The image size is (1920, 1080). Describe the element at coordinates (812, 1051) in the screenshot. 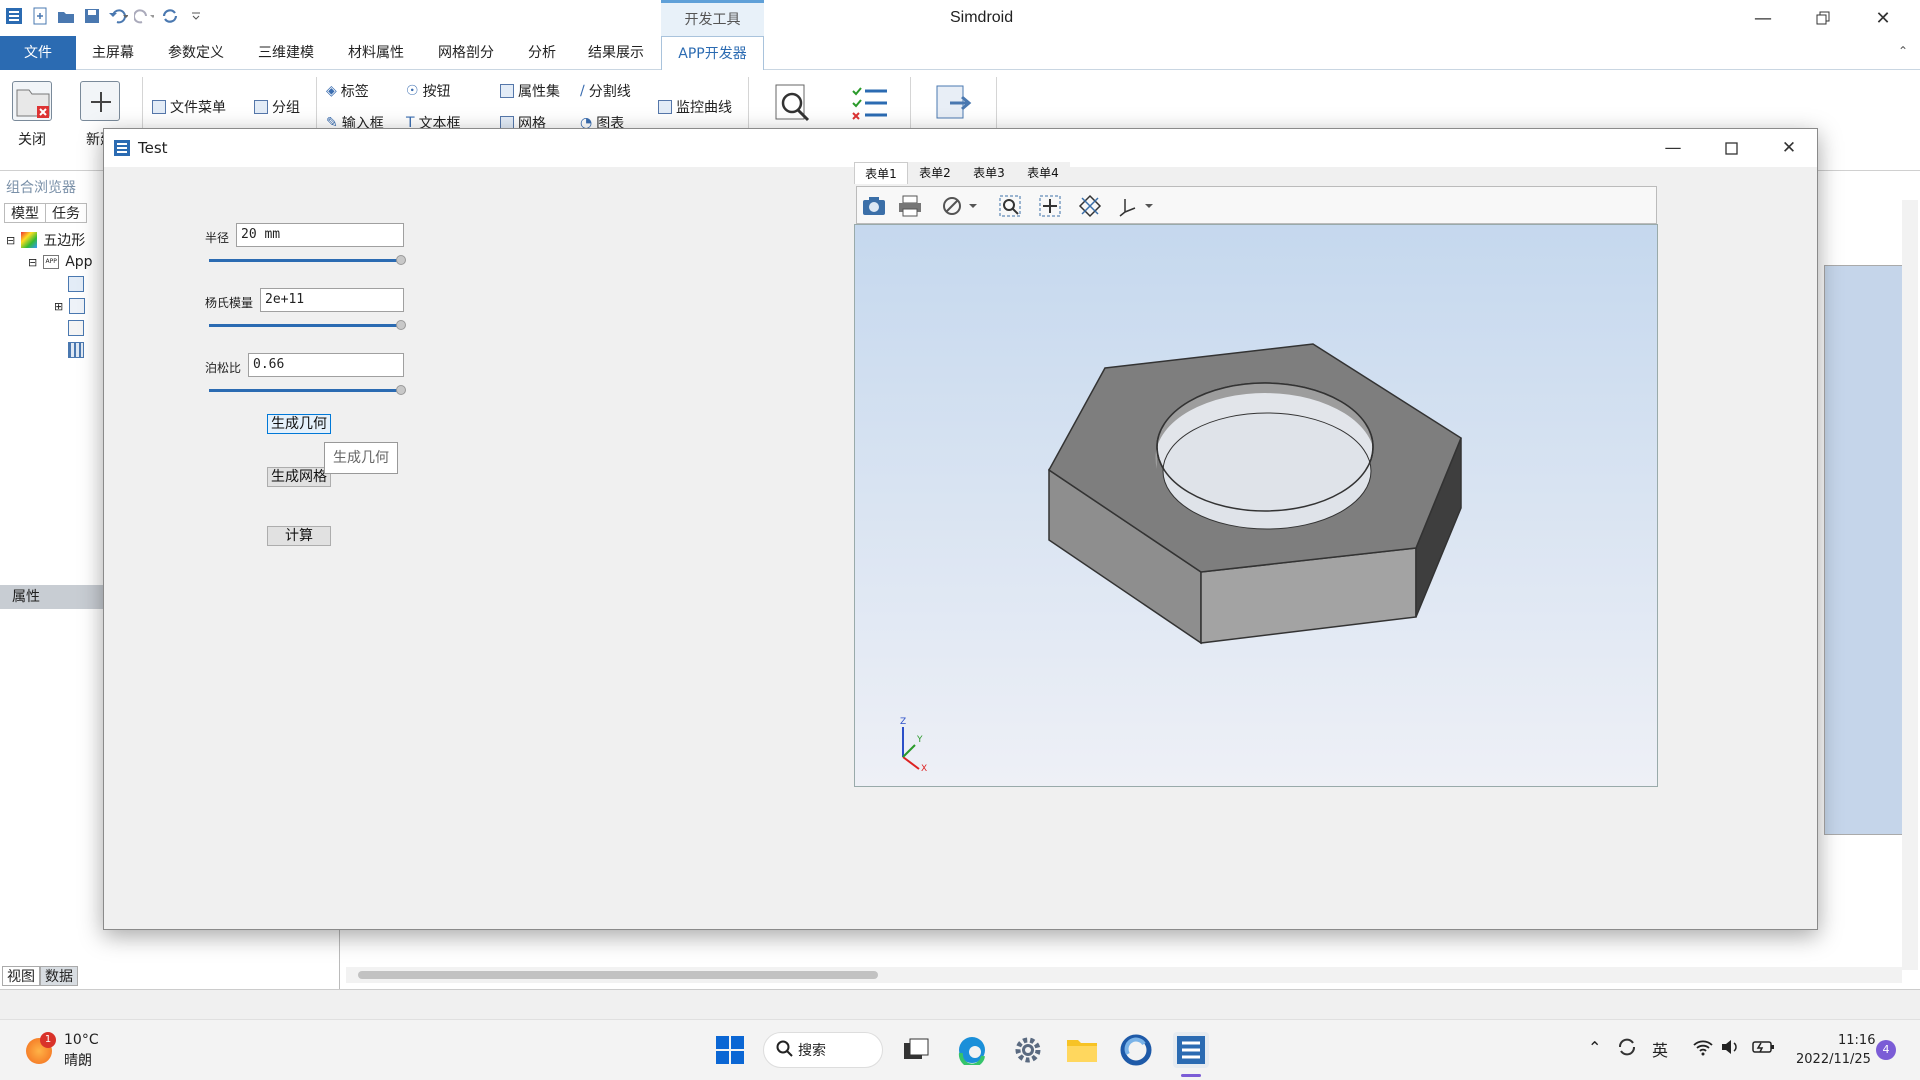

I see `search-label: 搜索` at that location.